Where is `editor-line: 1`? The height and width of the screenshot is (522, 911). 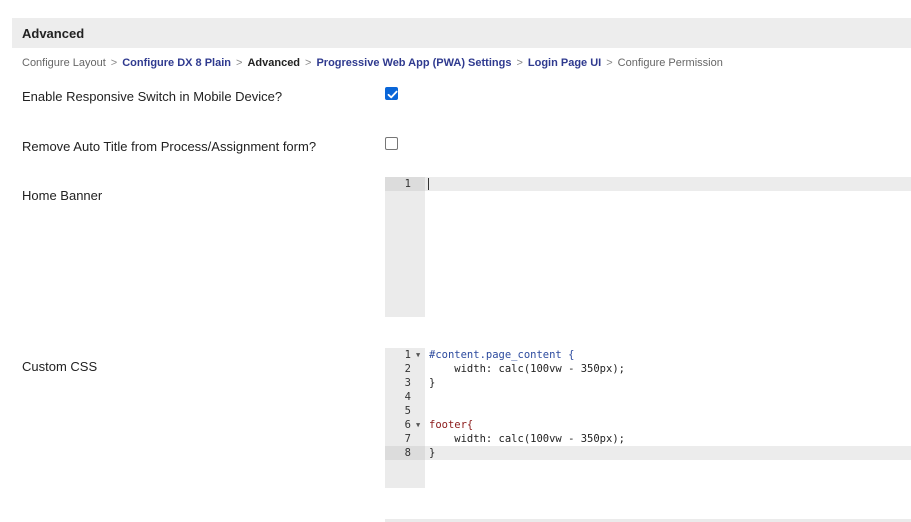
editor-line: 1 is located at coordinates (648, 184).